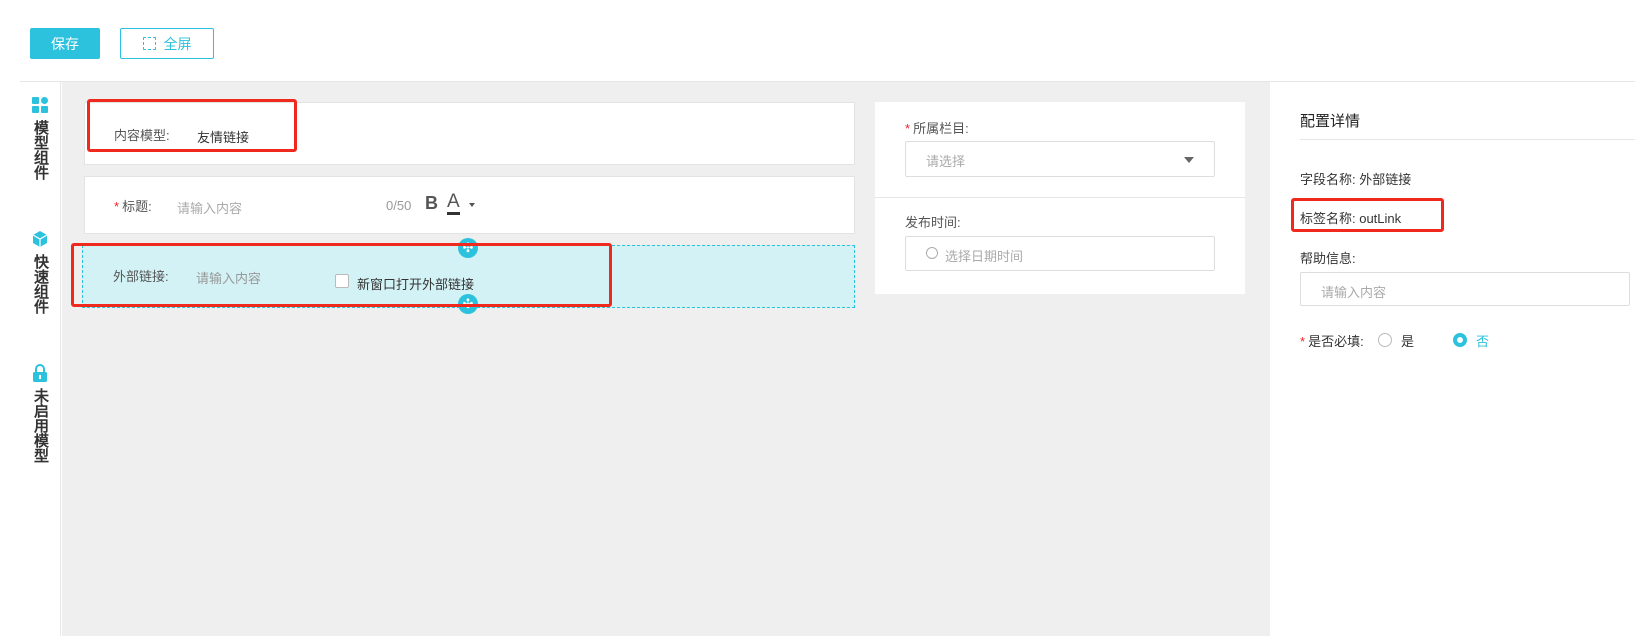  Describe the element at coordinates (946, 161) in the screenshot. I see `category-select-value: 请选择` at that location.